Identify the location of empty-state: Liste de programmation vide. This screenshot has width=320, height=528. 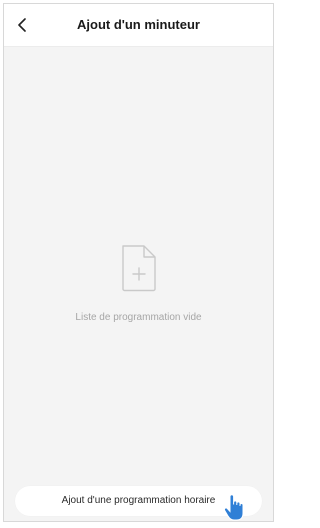
(138, 283).